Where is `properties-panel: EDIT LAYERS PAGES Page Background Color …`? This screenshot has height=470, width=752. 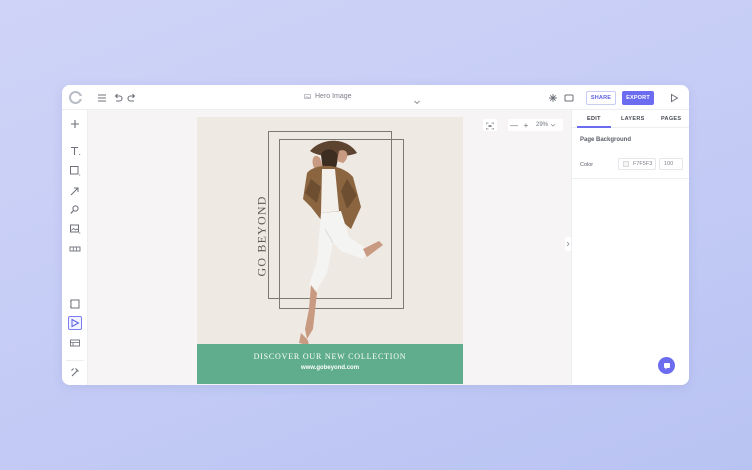
properties-panel: EDIT LAYERS PAGES Page Background Color … is located at coordinates (630, 247).